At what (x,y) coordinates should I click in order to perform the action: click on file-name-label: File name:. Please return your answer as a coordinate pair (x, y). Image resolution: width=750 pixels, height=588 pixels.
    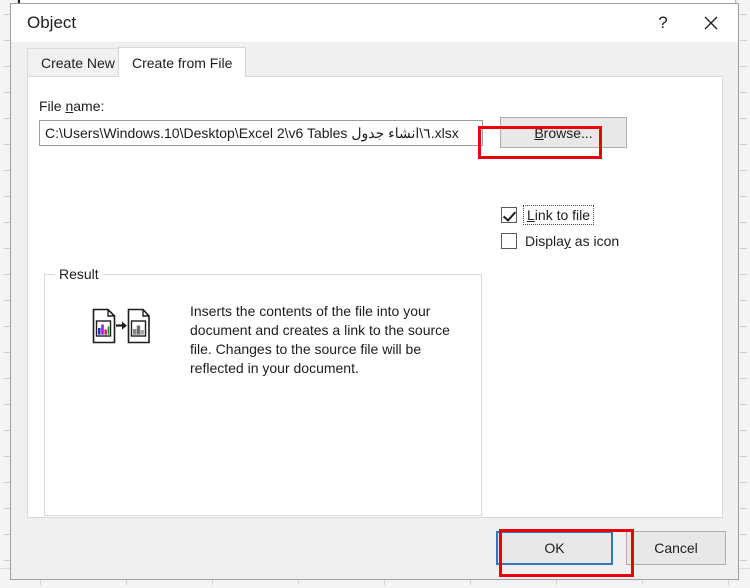
    Looking at the image, I should click on (72, 106).